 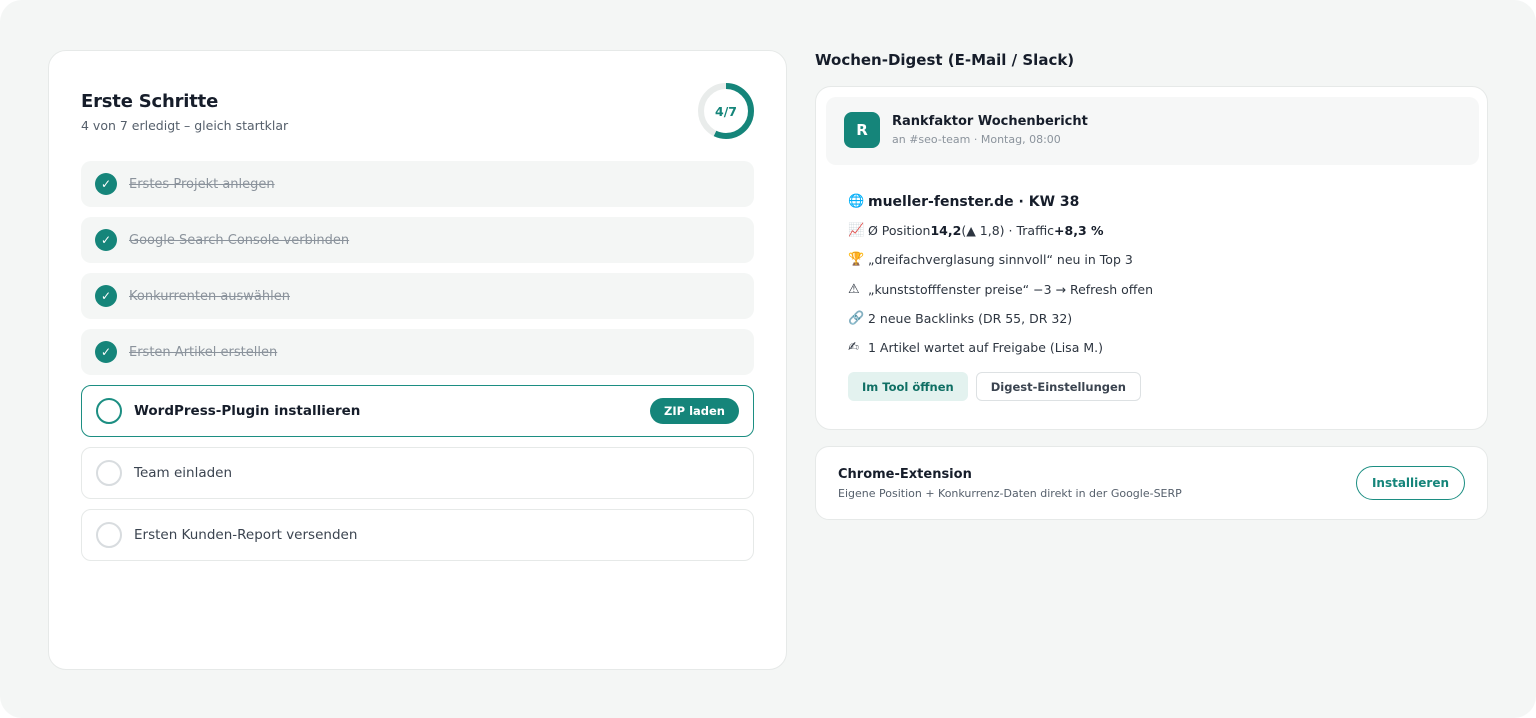 I want to click on step-item-search-console: ✓ Google Search Console verbinden, so click(x=417, y=240).